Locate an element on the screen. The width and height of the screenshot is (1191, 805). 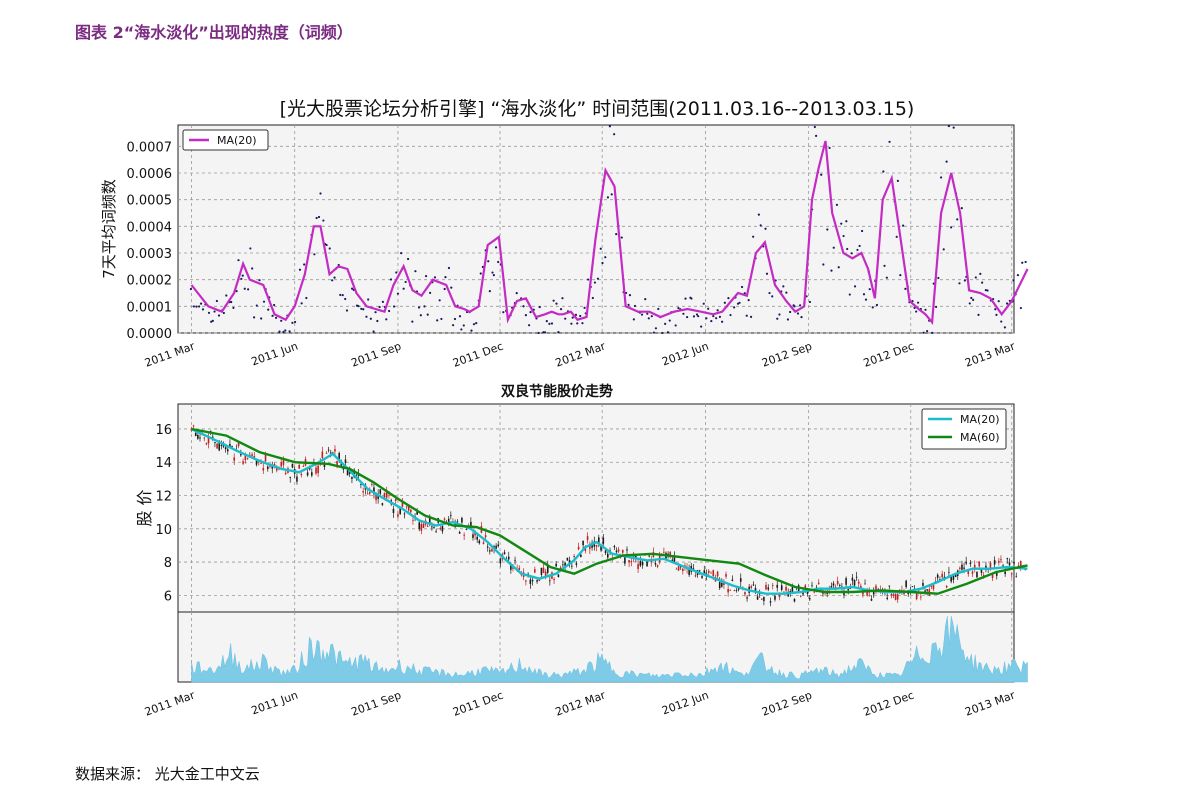
vol-x-tick-label: 2012 Sep is located at coordinates (787, 704).